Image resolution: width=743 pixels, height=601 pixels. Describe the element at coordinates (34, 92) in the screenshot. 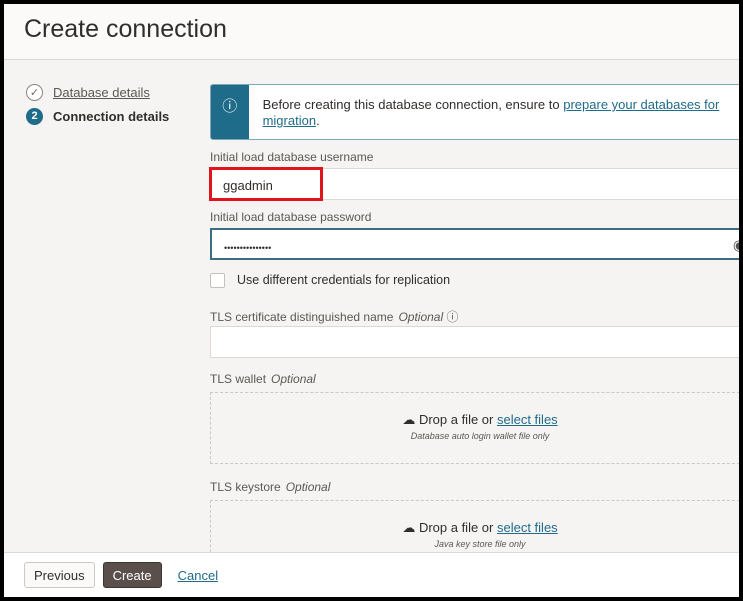

I see `check-icon: ✓` at that location.